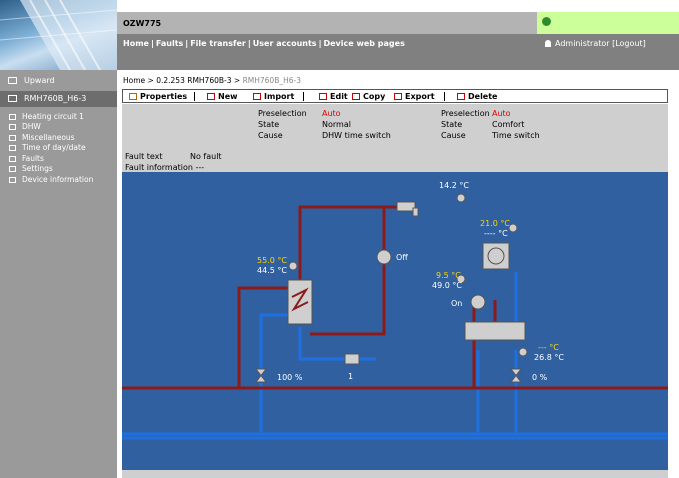  I want to click on new-button: New, so click(222, 96).